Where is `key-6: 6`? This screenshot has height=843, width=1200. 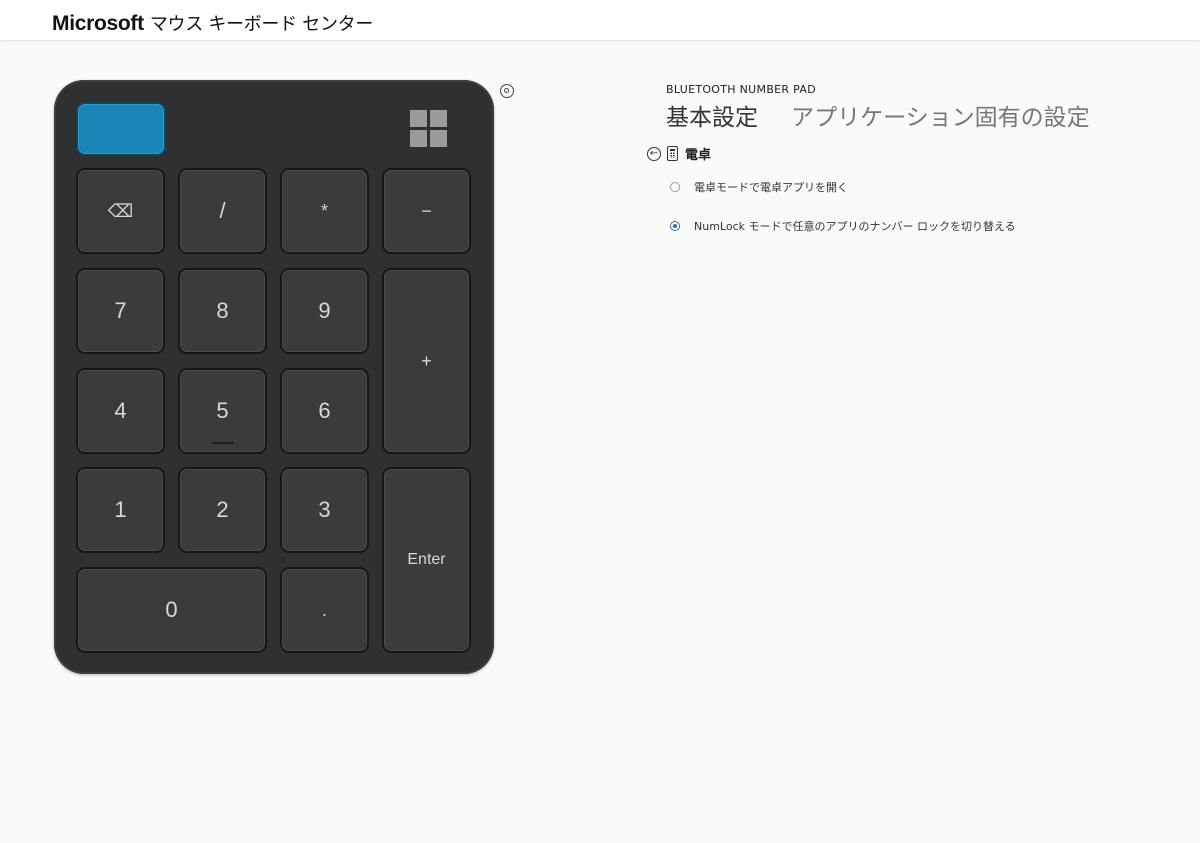
key-6: 6 is located at coordinates (324, 411).